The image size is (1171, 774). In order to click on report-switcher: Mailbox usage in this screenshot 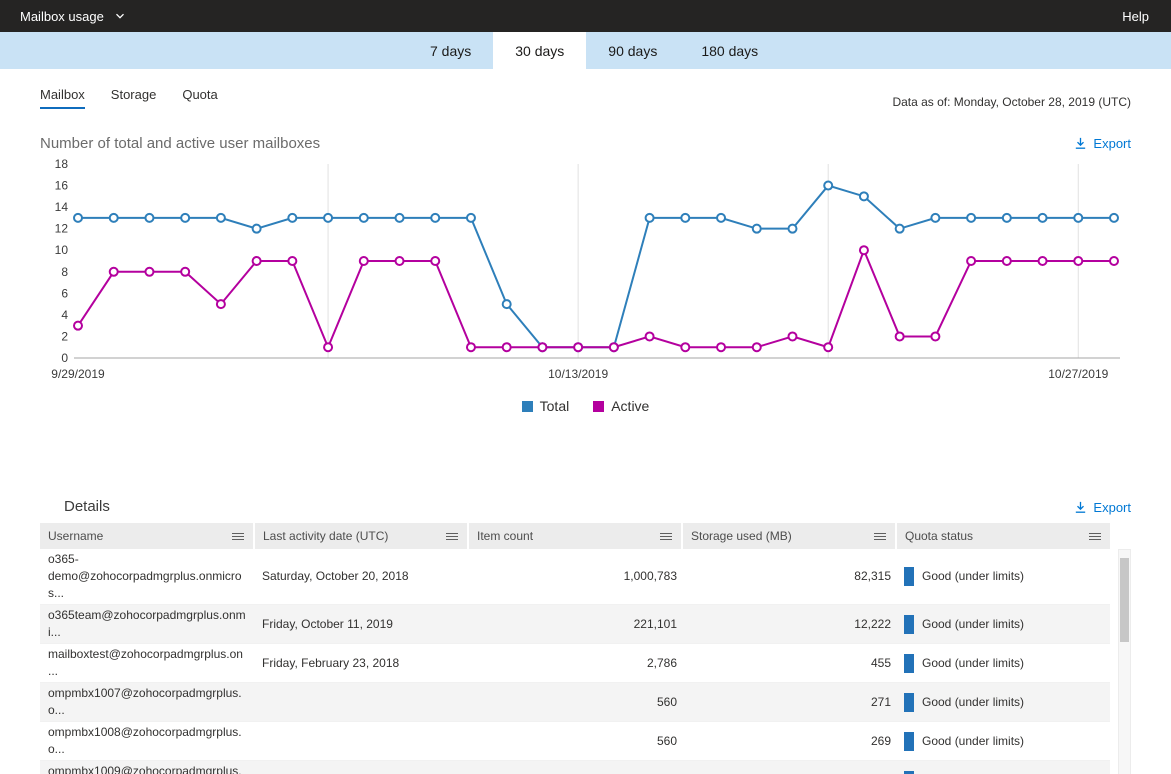, I will do `click(73, 16)`.